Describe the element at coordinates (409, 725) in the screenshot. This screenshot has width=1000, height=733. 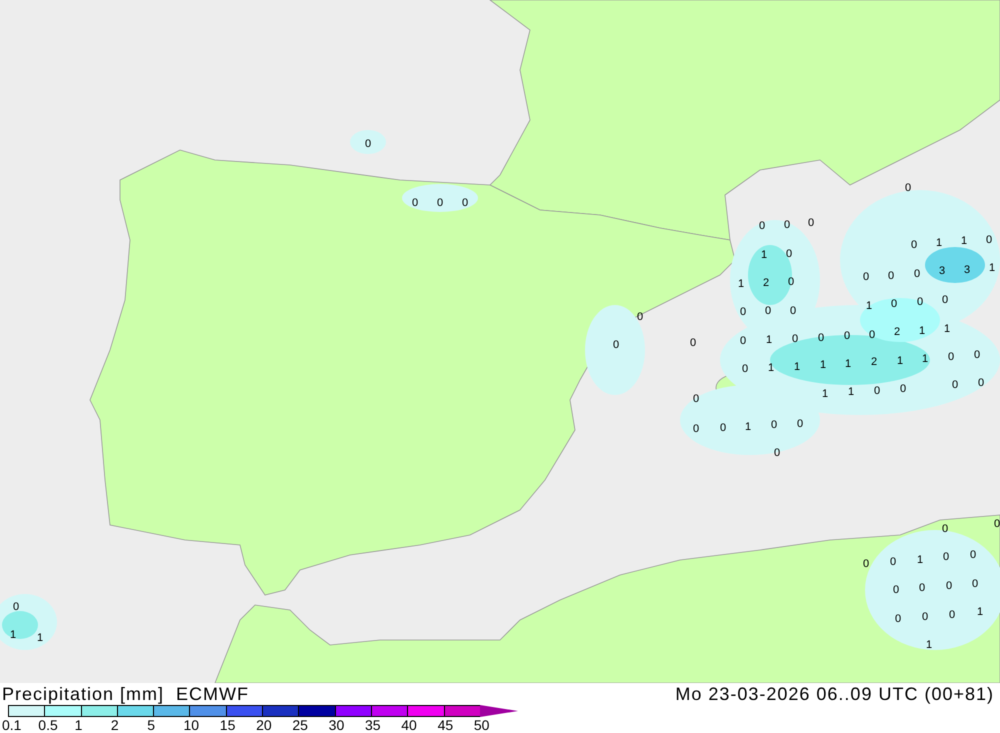
I see `legend-tick-label: 40` at that location.